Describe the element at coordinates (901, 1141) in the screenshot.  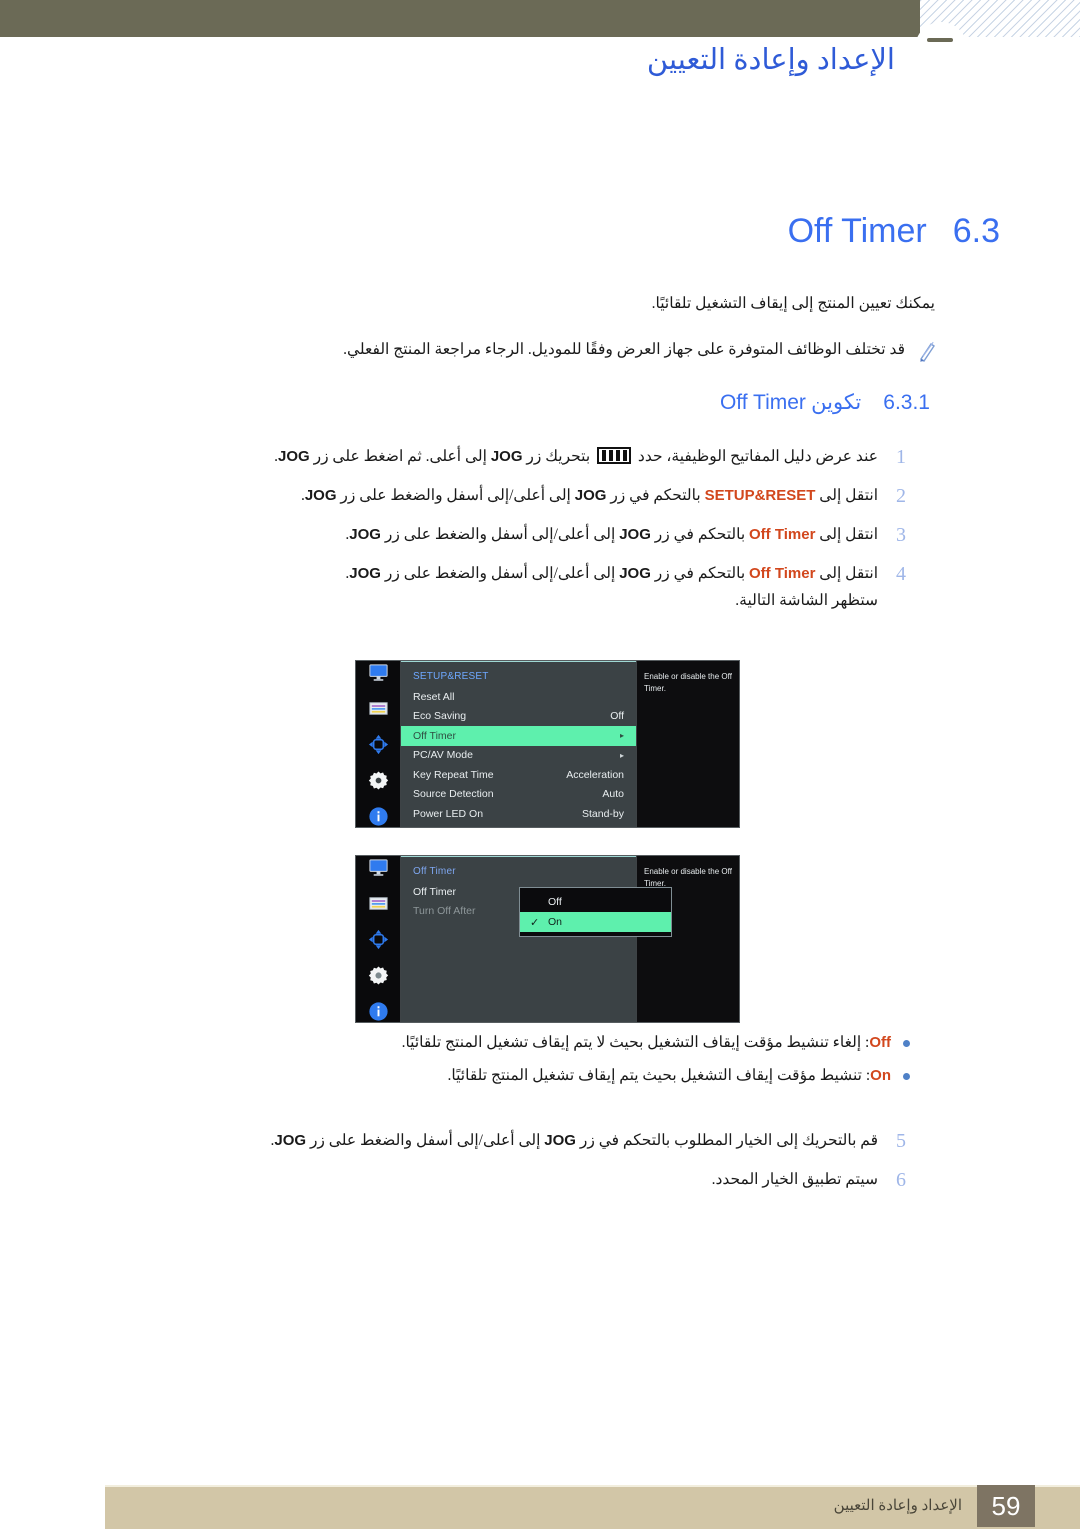
I see `step-number: 5` at that location.